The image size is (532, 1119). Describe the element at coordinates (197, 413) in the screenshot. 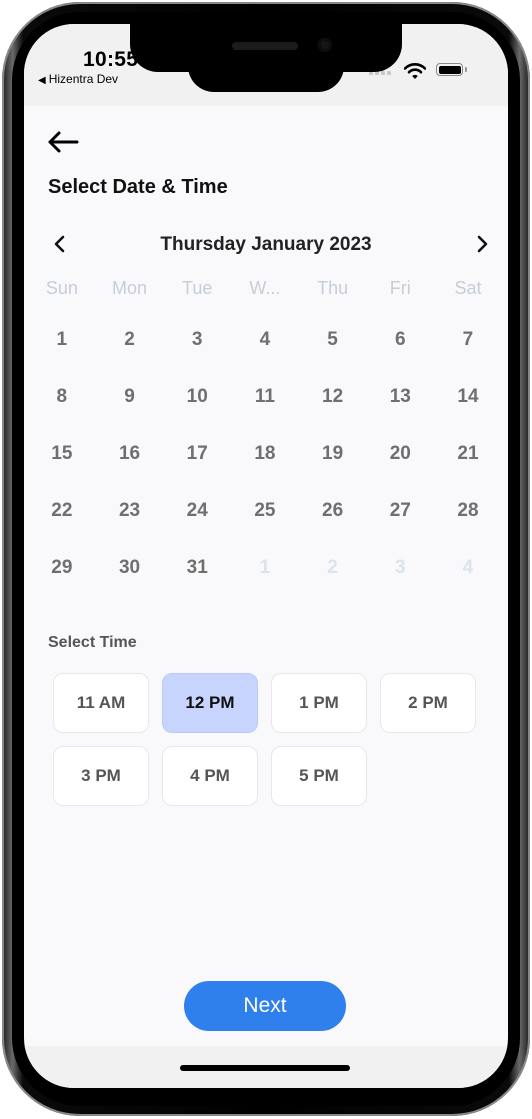

I see `calendar-day: 10` at that location.